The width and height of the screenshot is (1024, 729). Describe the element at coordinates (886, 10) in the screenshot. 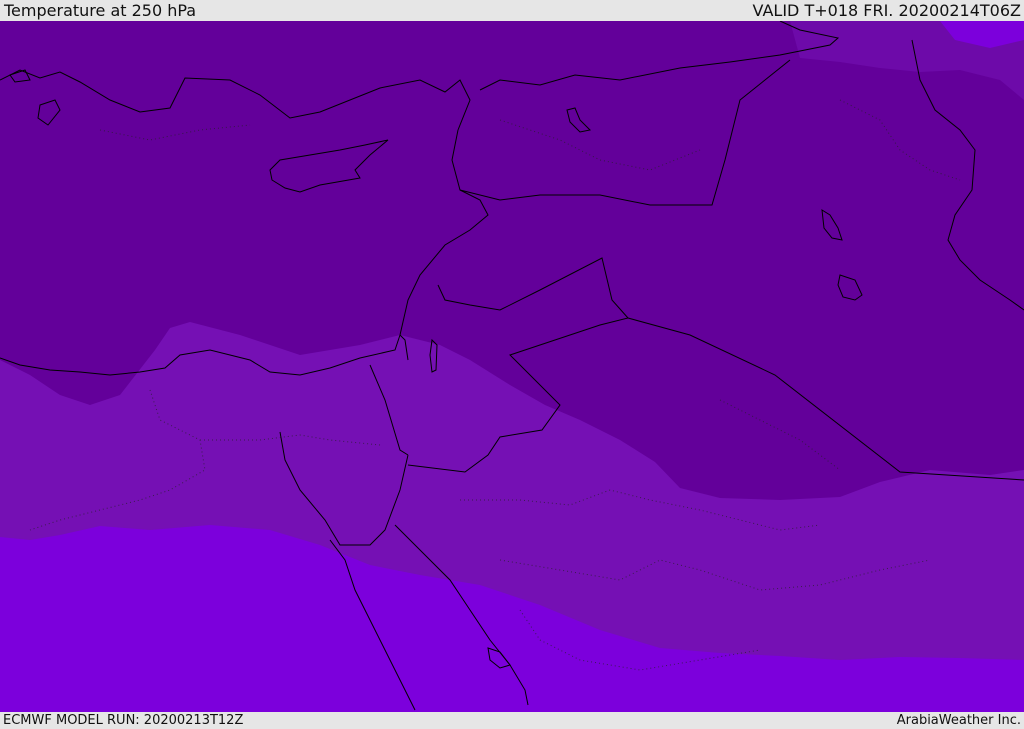

I see `valid-time: VALID T+018 FRI. 20200214T06Z` at that location.